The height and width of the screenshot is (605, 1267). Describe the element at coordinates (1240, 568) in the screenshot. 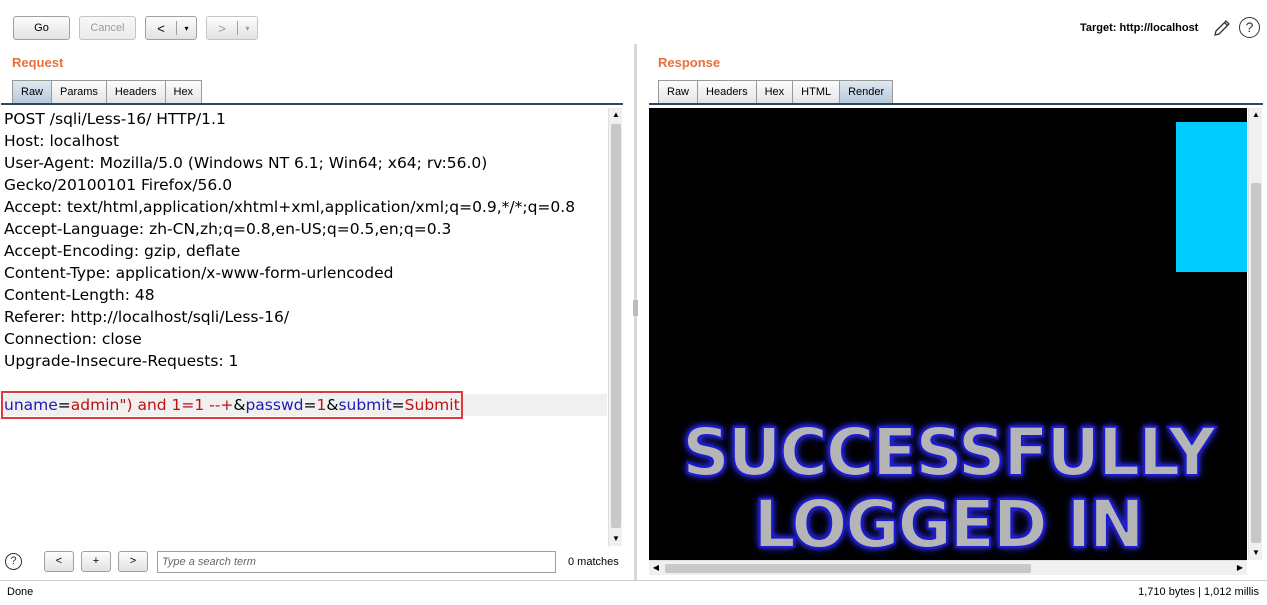

I see `scroll-right-icon: ▶` at that location.